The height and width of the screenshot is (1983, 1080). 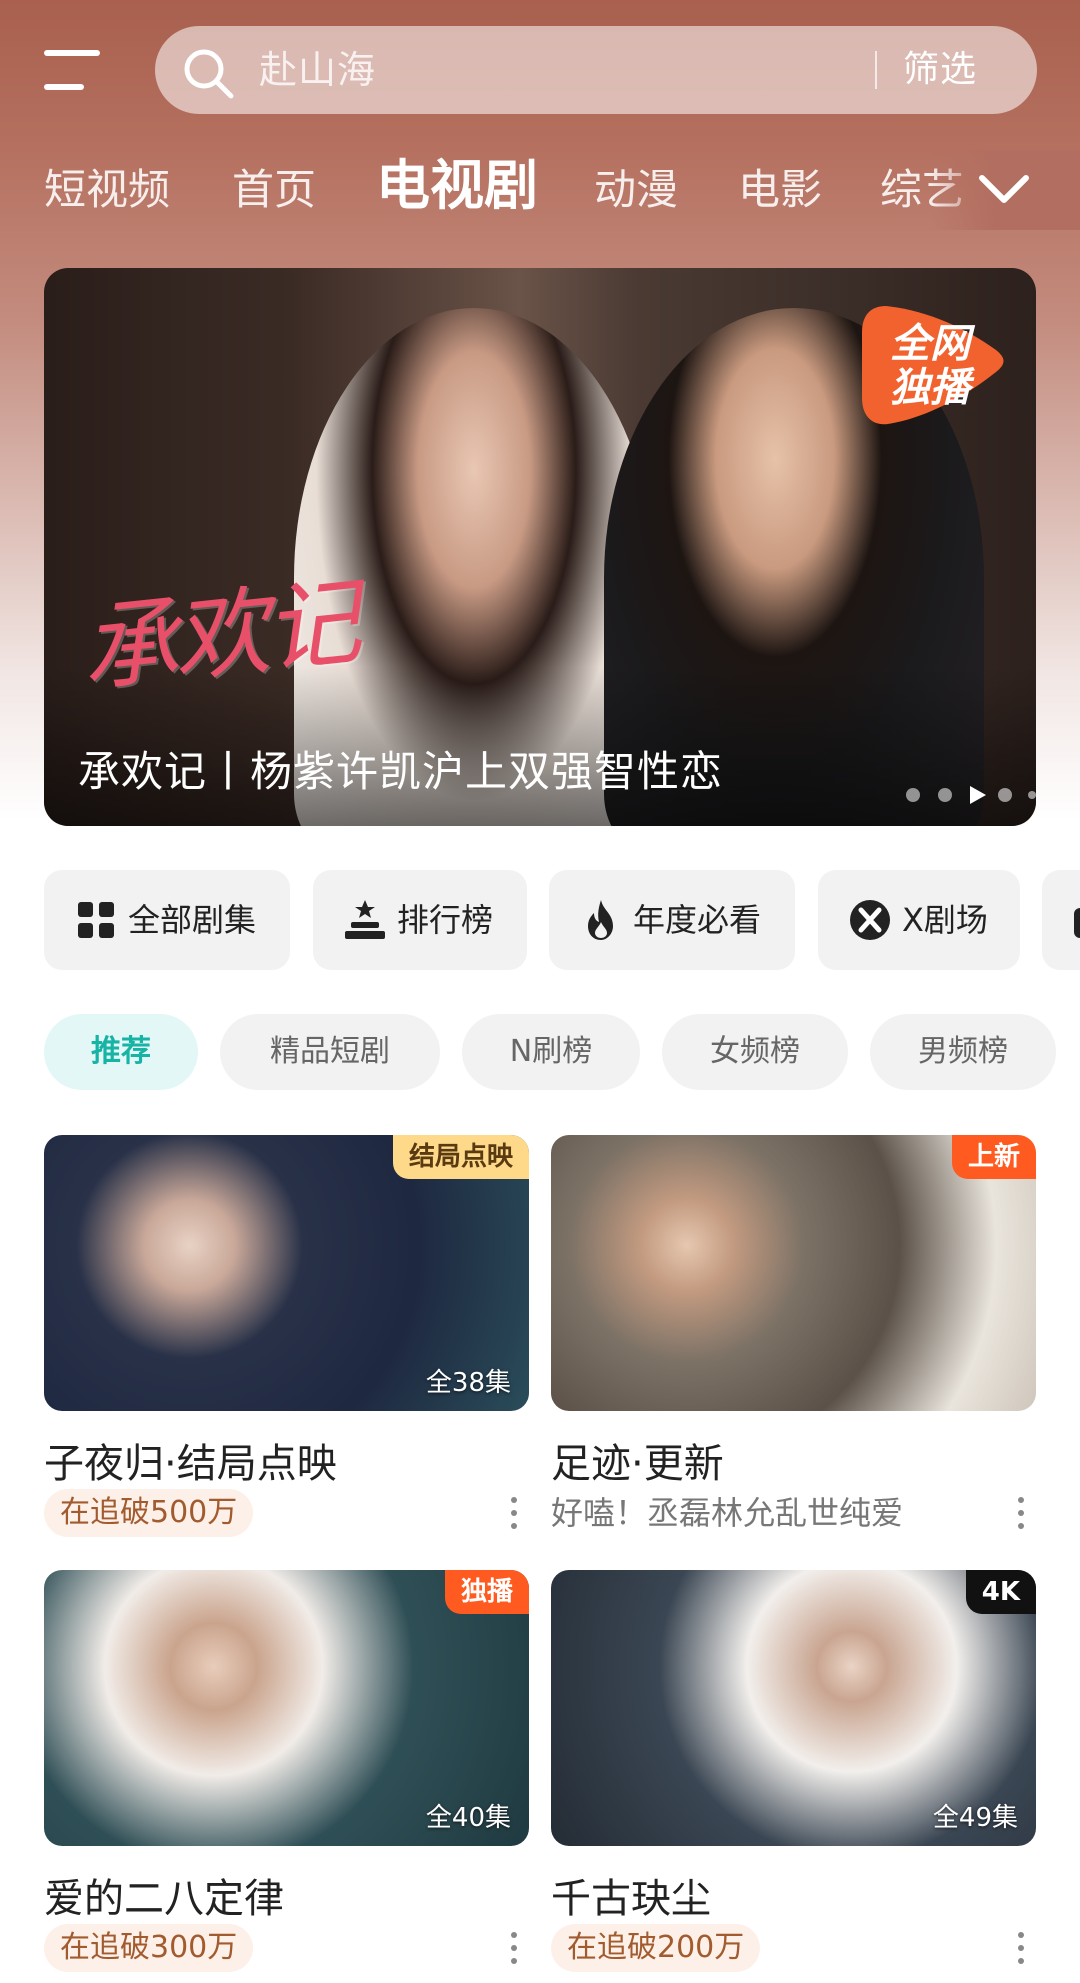 What do you see at coordinates (75, 69) in the screenshot?
I see `menu-icon` at bounding box center [75, 69].